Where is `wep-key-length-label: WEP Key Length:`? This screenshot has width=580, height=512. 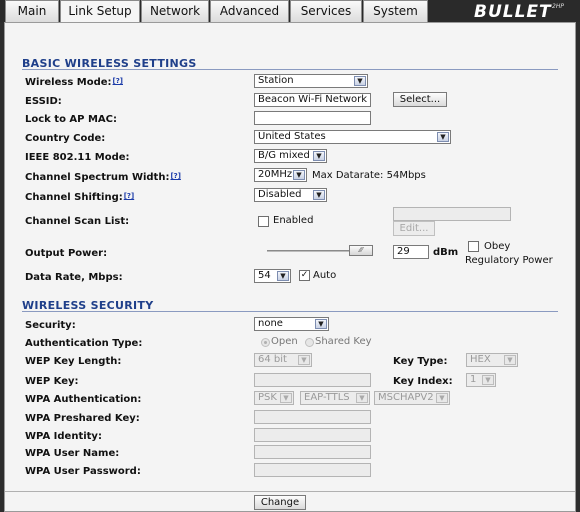 wep-key-length-label: WEP Key Length: is located at coordinates (73, 361).